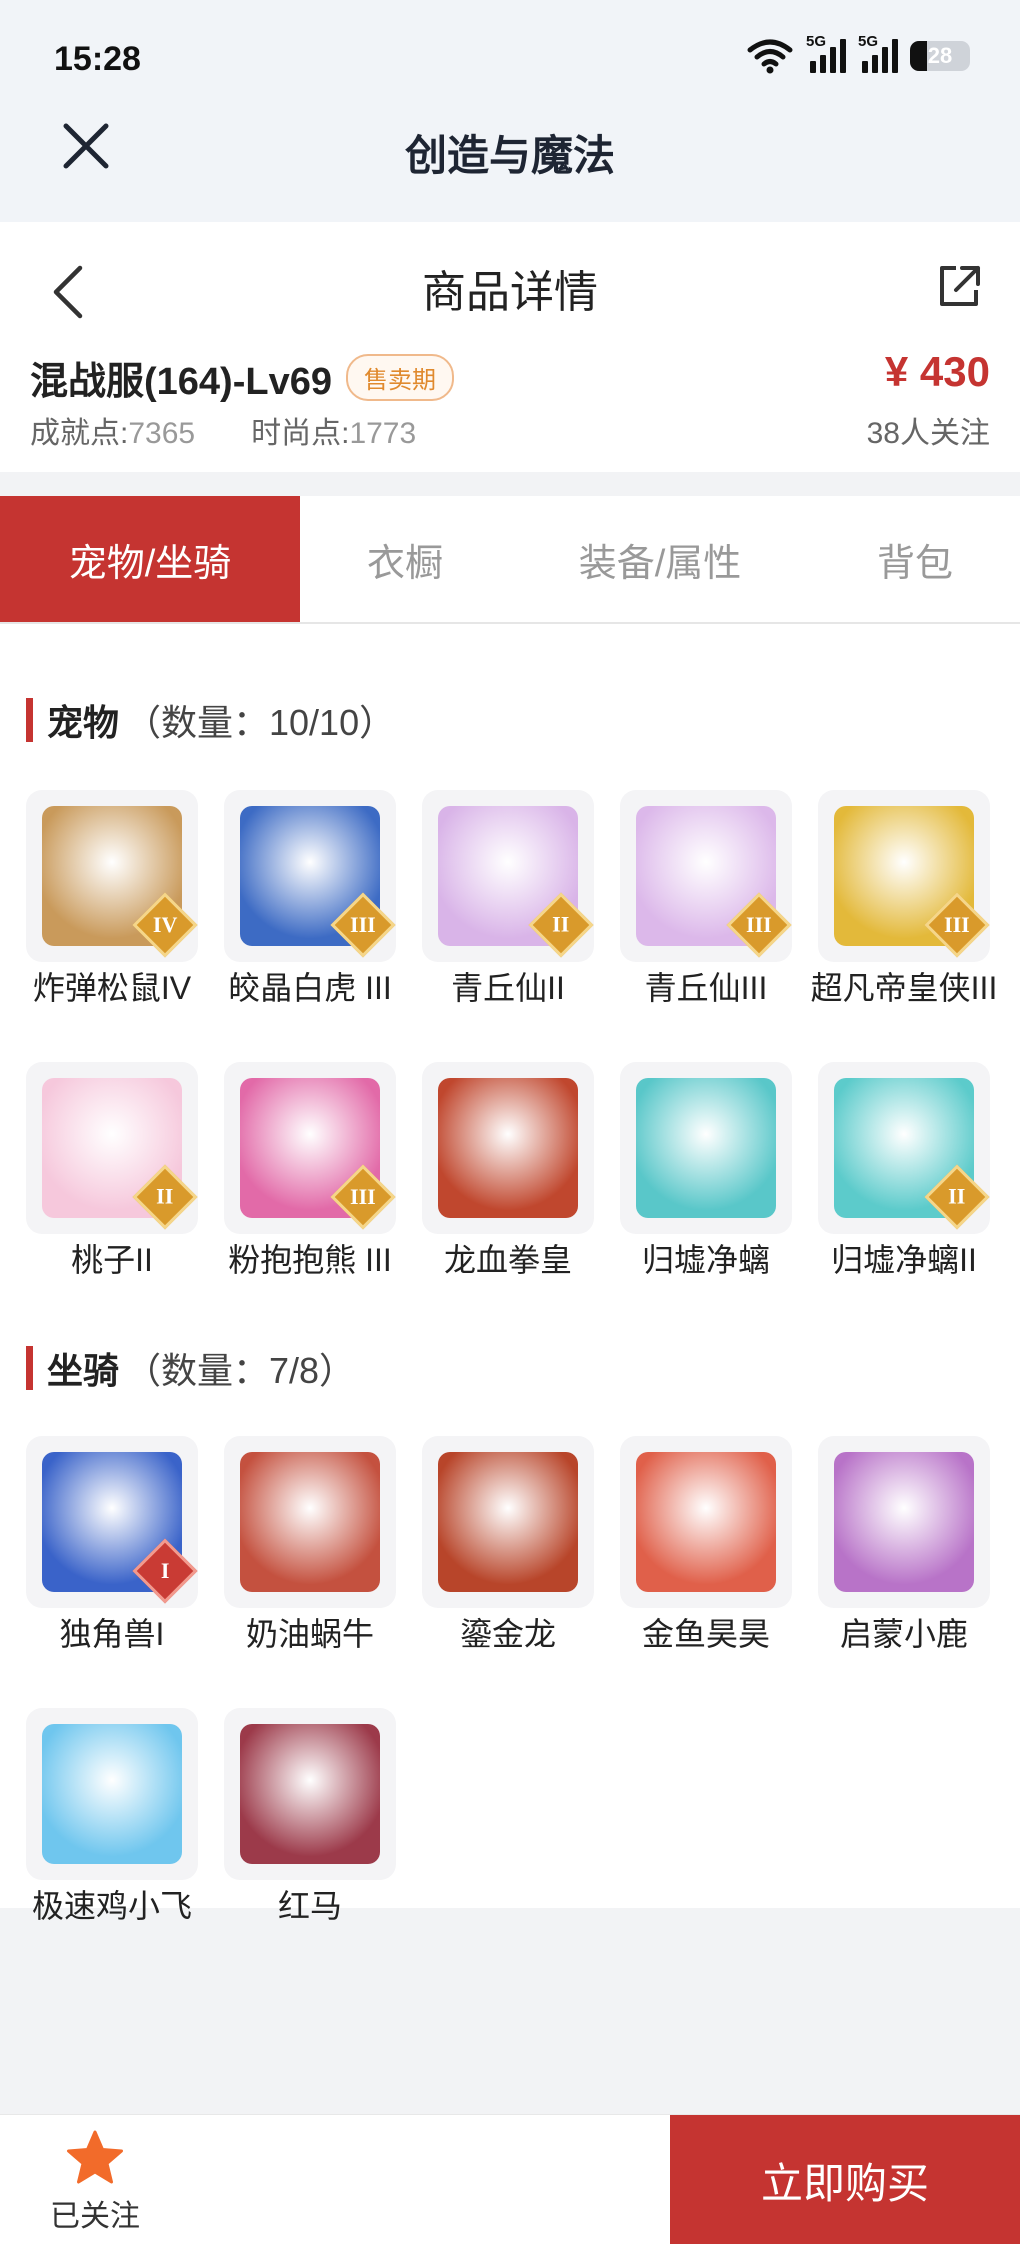 The width and height of the screenshot is (1020, 2244). I want to click on item-thumbnail: IV, so click(112, 876).